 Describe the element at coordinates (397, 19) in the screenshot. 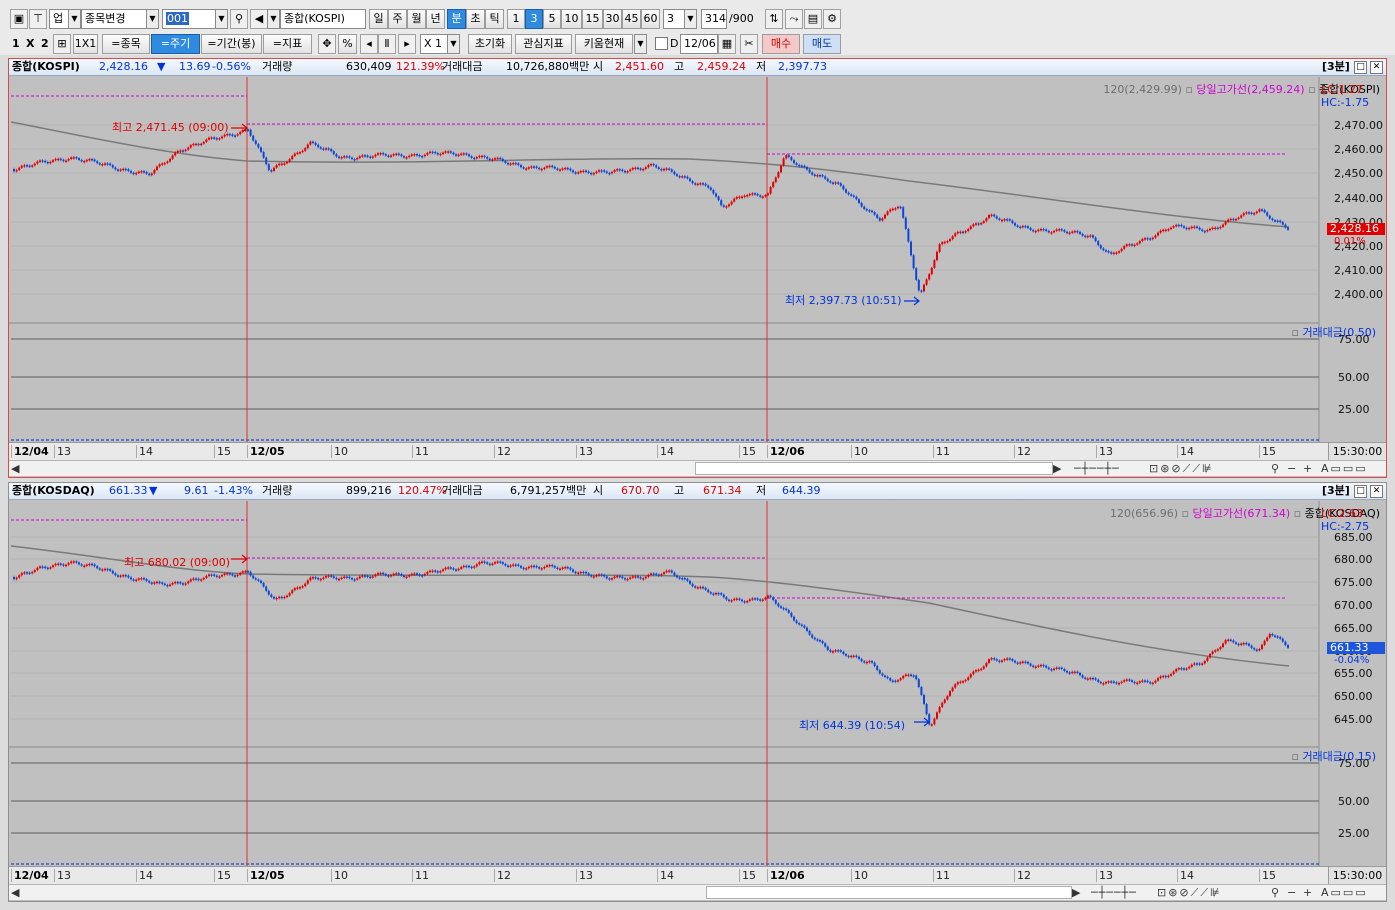

I see `period-week: 주` at that location.